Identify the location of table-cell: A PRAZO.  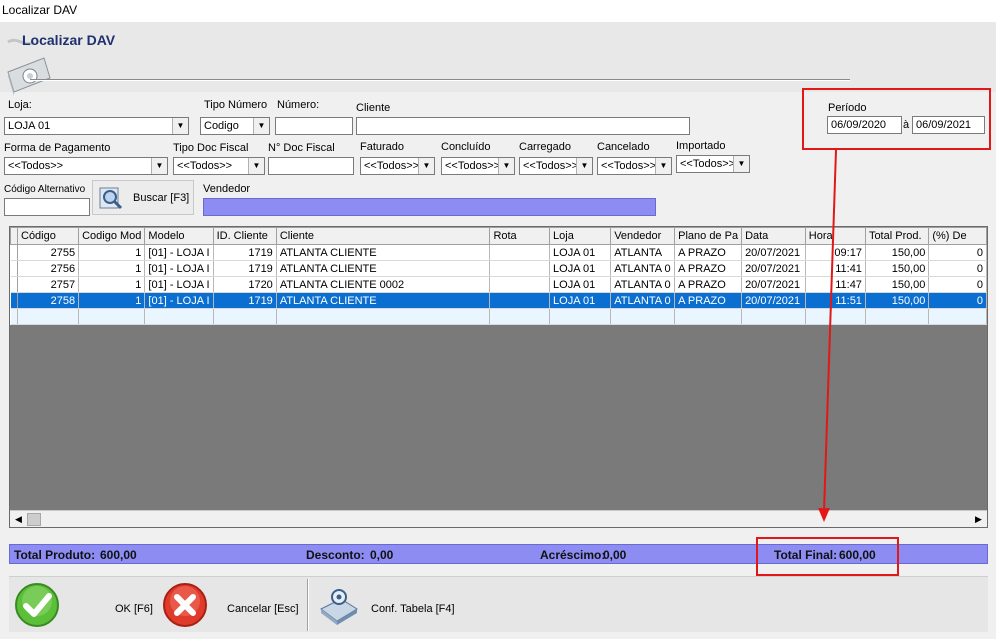
(708, 268).